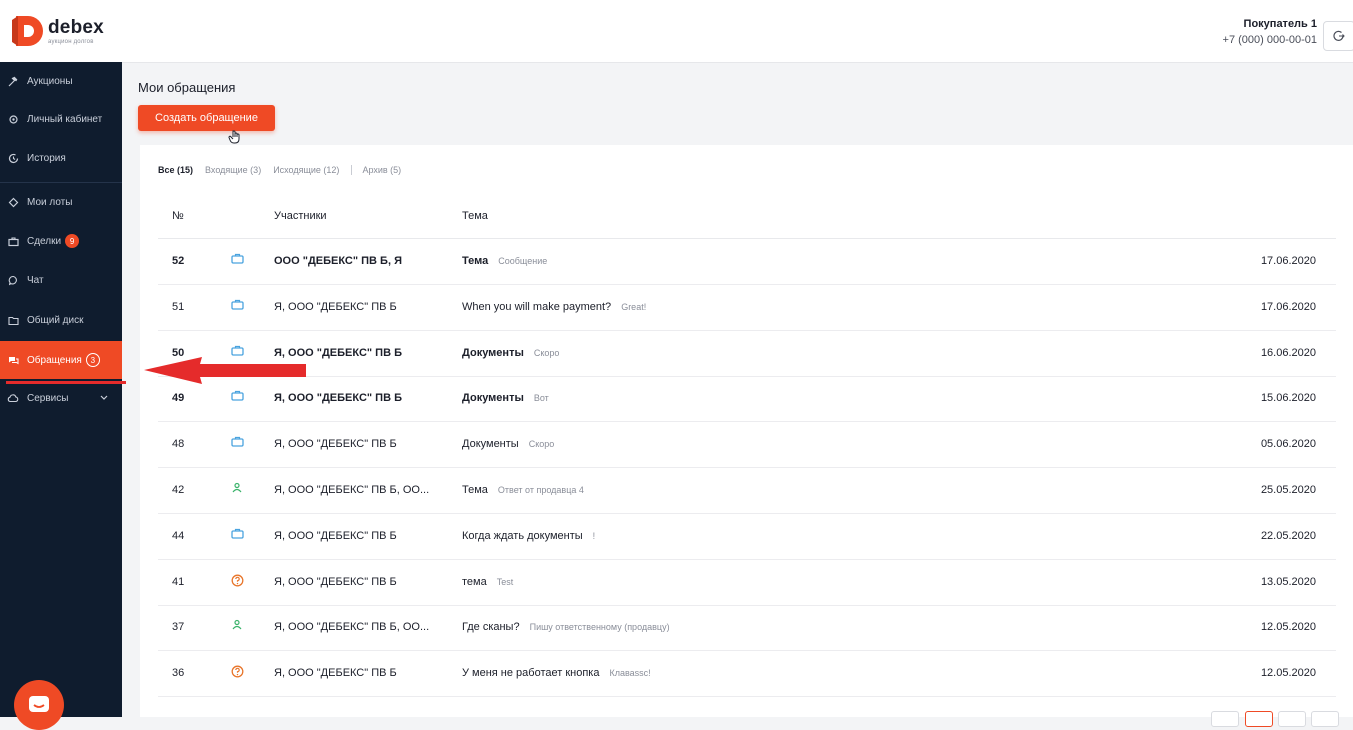 Image resolution: width=1353 pixels, height=730 pixels. Describe the element at coordinates (1288, 490) in the screenshot. I see `row-date: 25.05.2020` at that location.